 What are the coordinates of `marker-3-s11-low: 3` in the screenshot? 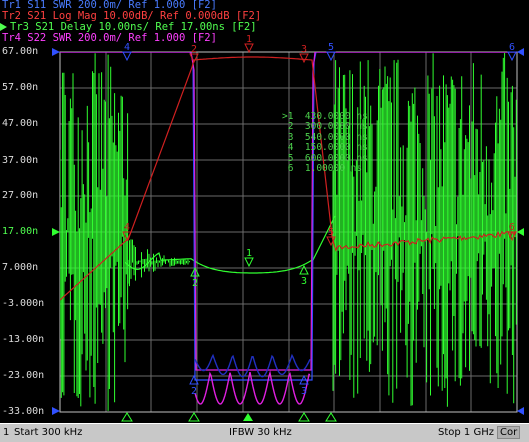 It's located at (304, 385).